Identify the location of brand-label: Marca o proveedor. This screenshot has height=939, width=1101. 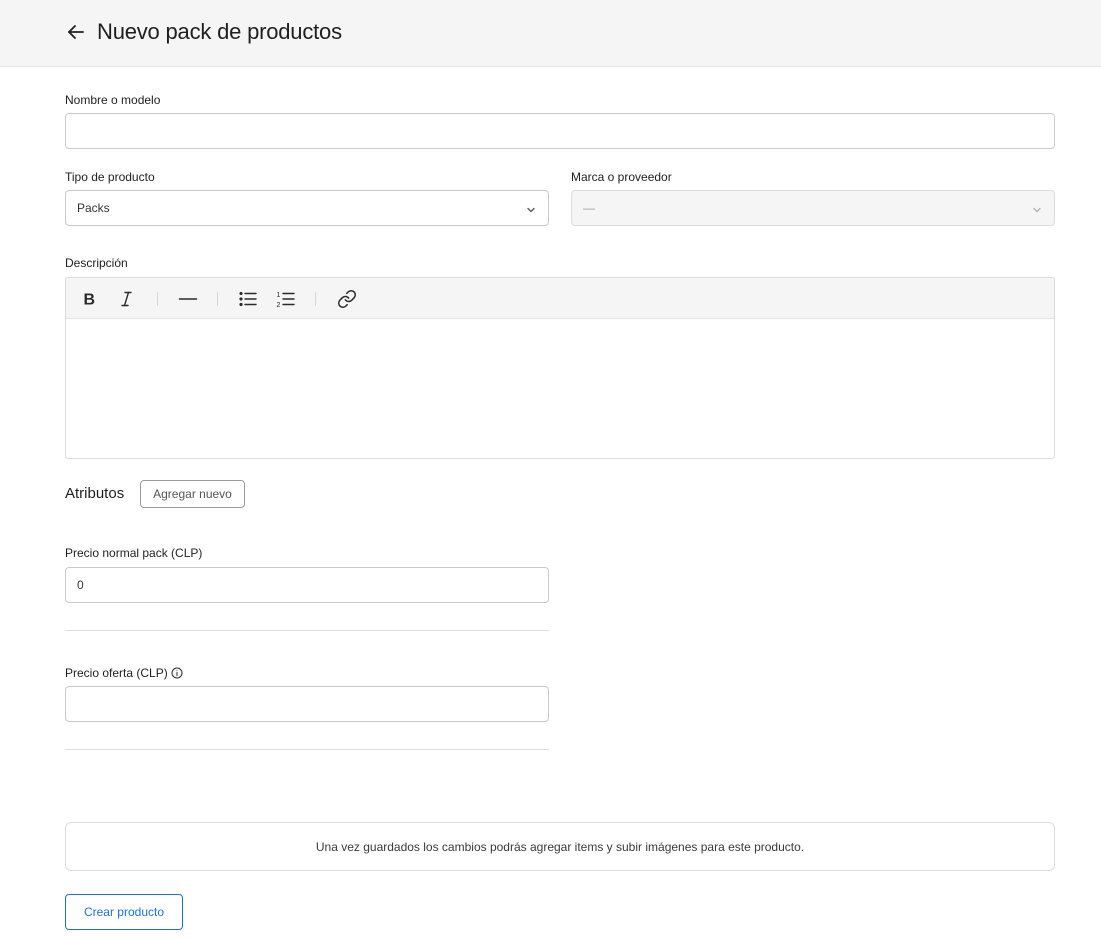
(621, 177).